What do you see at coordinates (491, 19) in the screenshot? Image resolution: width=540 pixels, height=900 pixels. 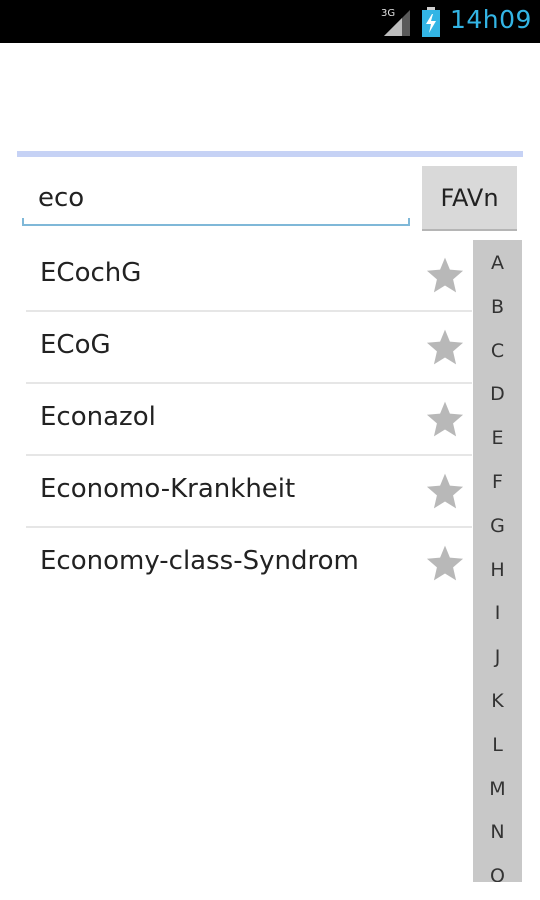 I see `status-clock: 14h09` at bounding box center [491, 19].